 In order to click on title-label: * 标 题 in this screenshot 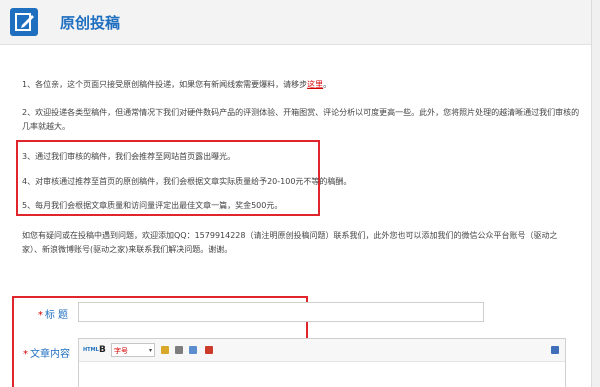, I will do `click(45, 313)`.